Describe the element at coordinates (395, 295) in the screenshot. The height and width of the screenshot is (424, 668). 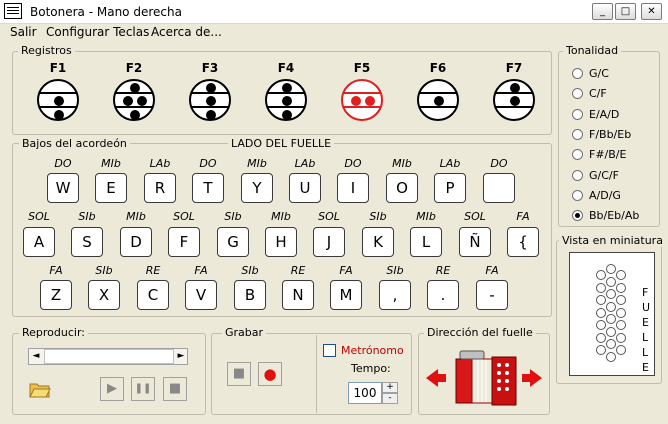
I see `key-row3-7: ,` at that location.